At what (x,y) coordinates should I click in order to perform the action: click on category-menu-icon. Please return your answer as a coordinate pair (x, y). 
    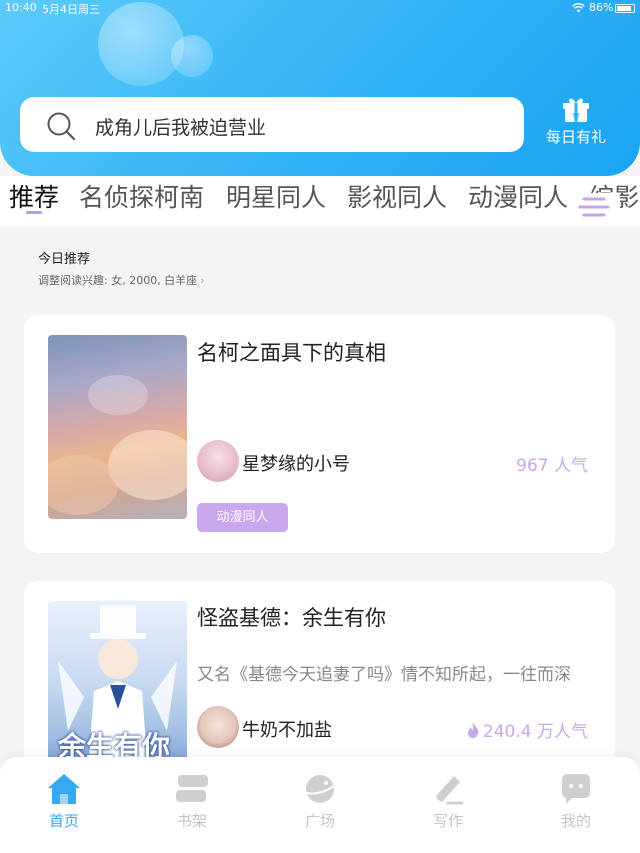
    Looking at the image, I should click on (596, 208).